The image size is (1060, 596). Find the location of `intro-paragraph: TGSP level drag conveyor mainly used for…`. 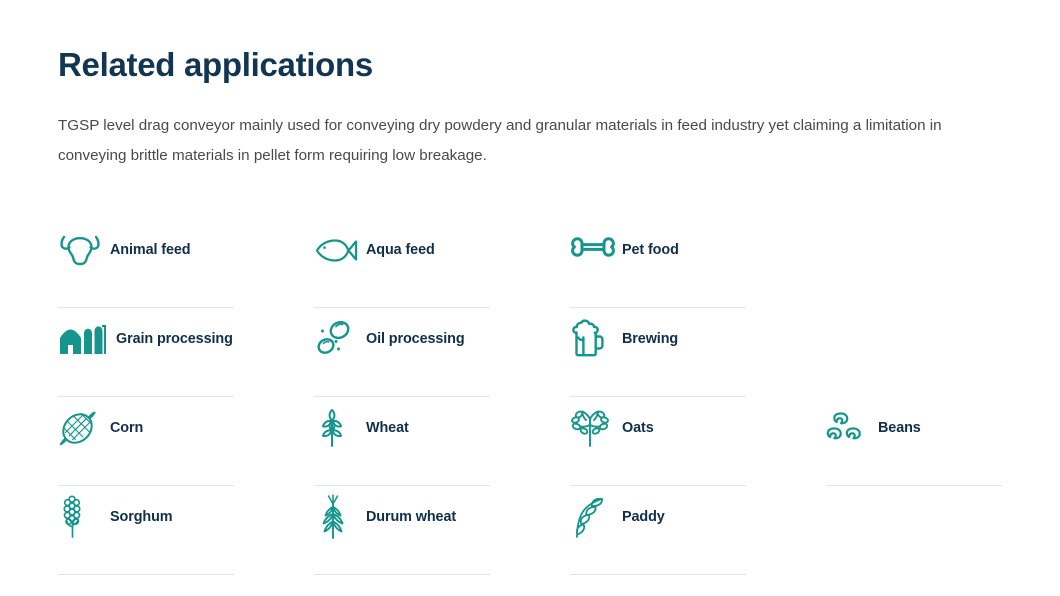

intro-paragraph: TGSP level drag conveyor mainly used for… is located at coordinates (500, 140).